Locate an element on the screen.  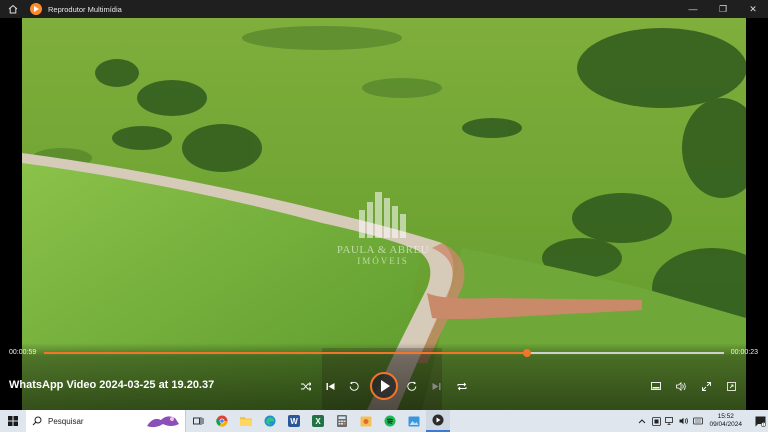
show-hidden-icons-button is located at coordinates (642, 421).